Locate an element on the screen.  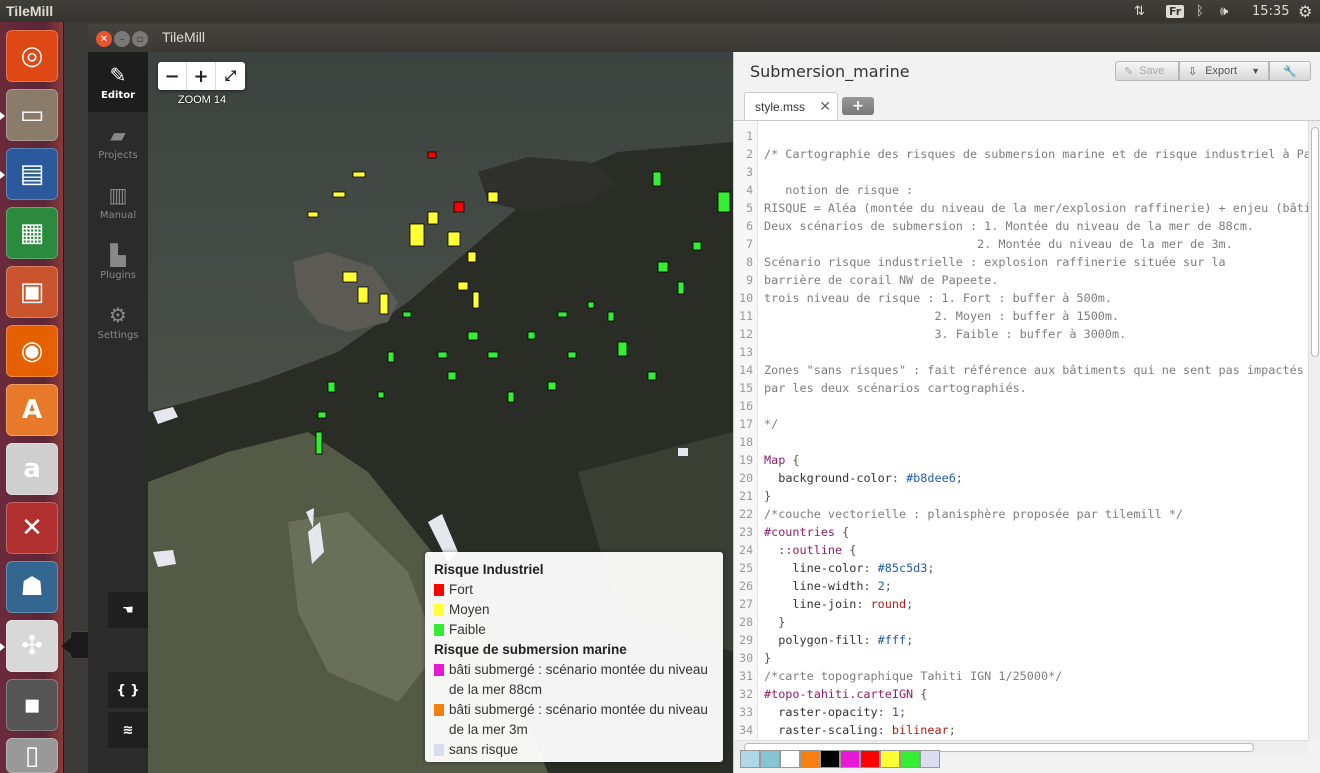
line-number: 33 is located at coordinates (746, 712).